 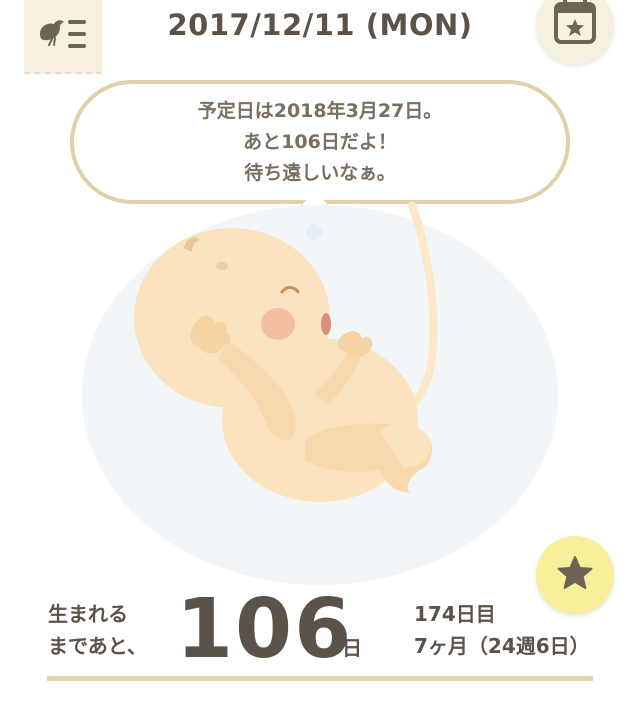 I want to click on days-remaining: 106, so click(x=265, y=629).